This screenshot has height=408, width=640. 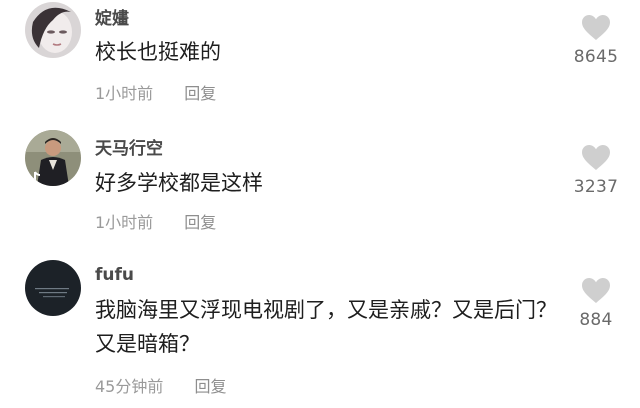 I want to click on comment-text: 我脑海里又浮现电视剧了，又是亲戚？又是后门？又是暗箱？, so click(x=326, y=327).